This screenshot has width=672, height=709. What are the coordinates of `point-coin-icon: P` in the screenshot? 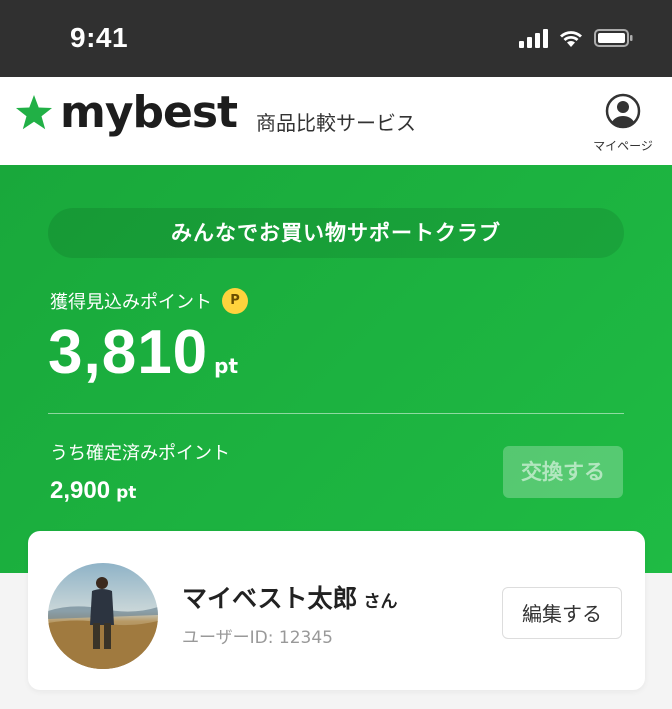 It's located at (235, 301).